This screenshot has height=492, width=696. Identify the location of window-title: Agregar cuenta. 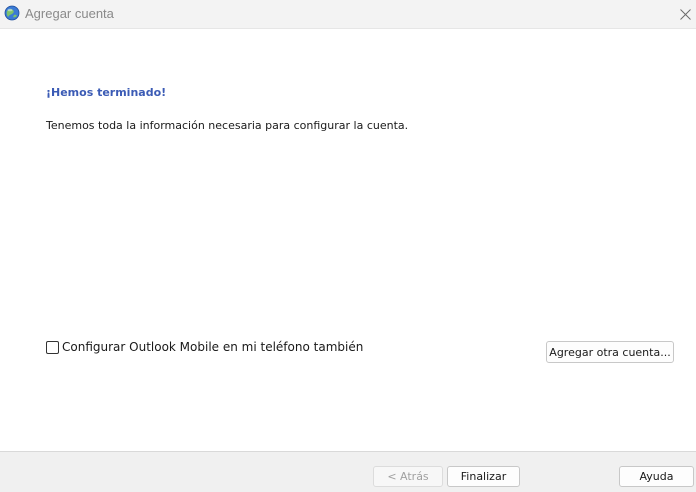
(69, 13).